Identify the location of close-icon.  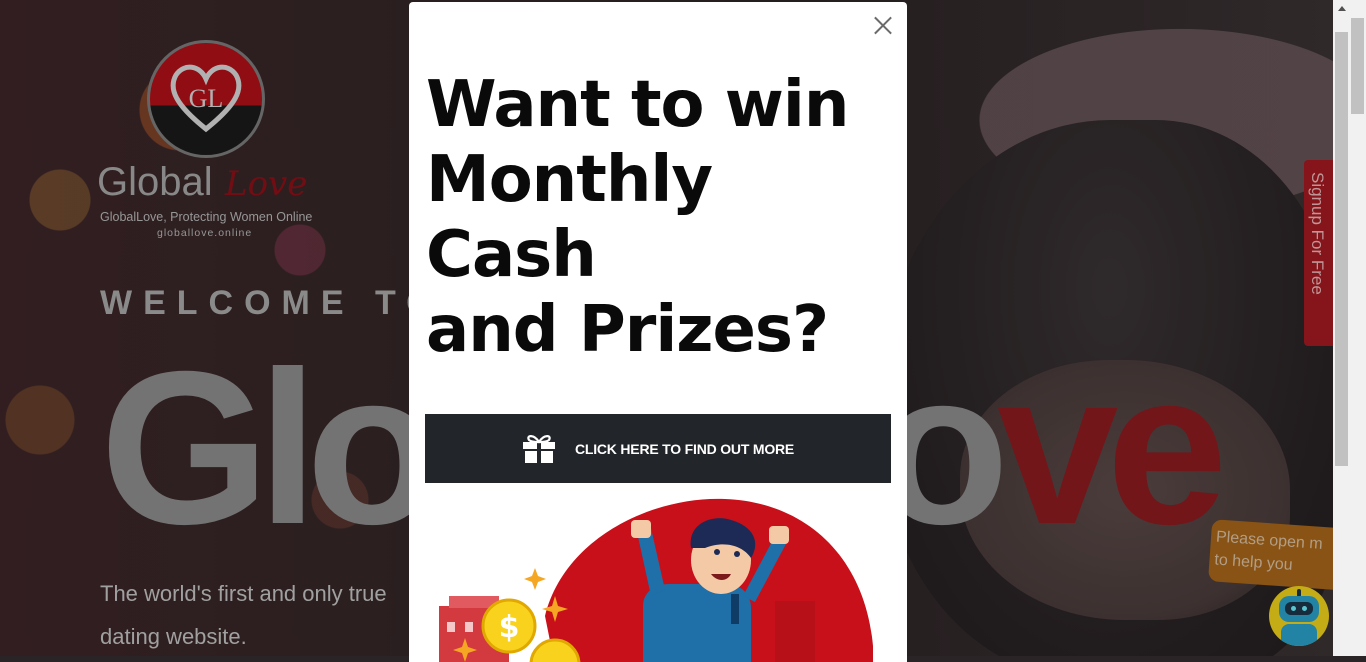
(883, 26).